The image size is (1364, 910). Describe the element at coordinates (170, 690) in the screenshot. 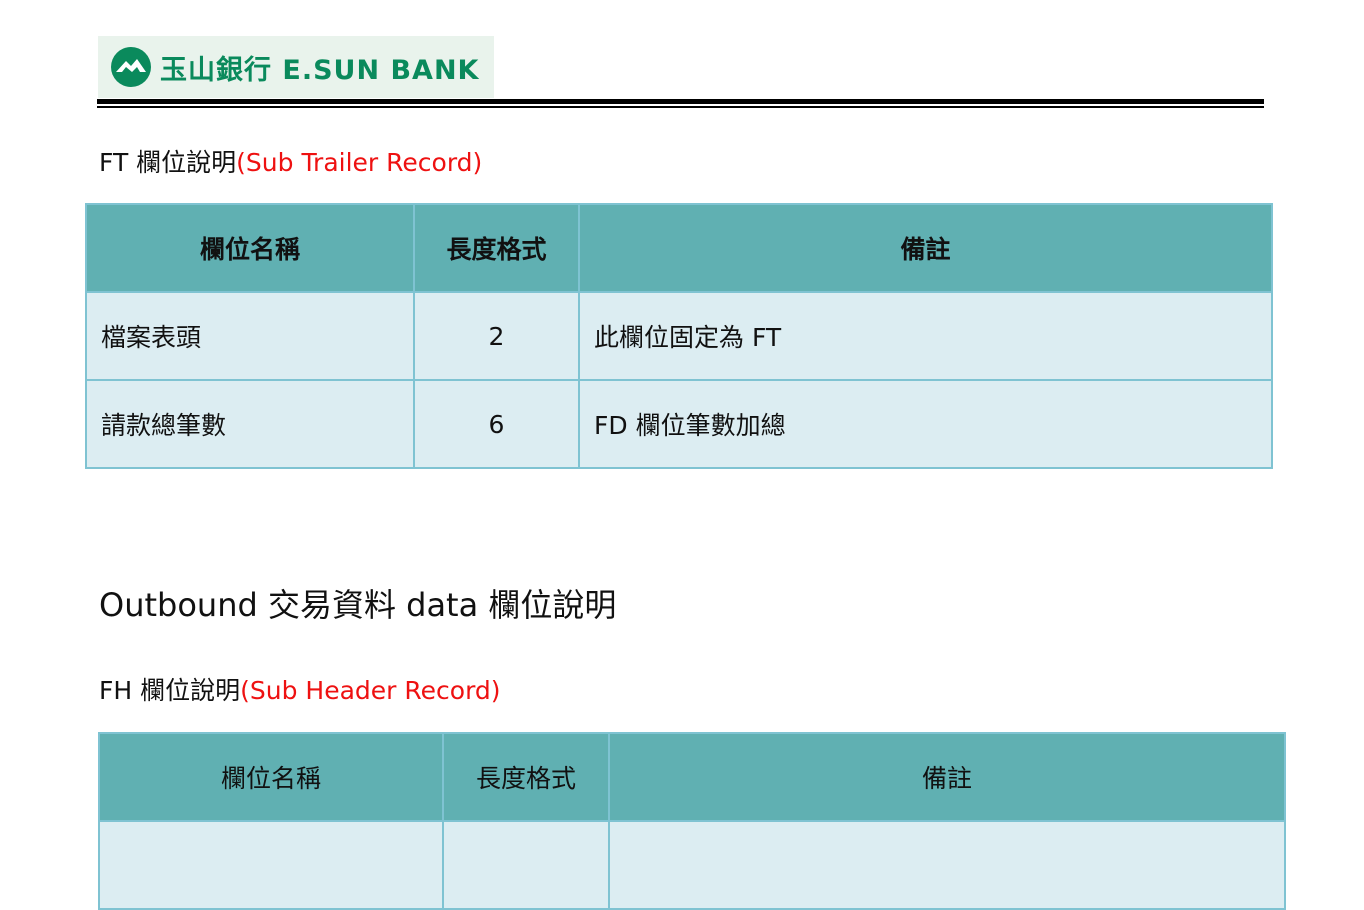

I see `fh-title-prefix: FH 欄位說明` at that location.